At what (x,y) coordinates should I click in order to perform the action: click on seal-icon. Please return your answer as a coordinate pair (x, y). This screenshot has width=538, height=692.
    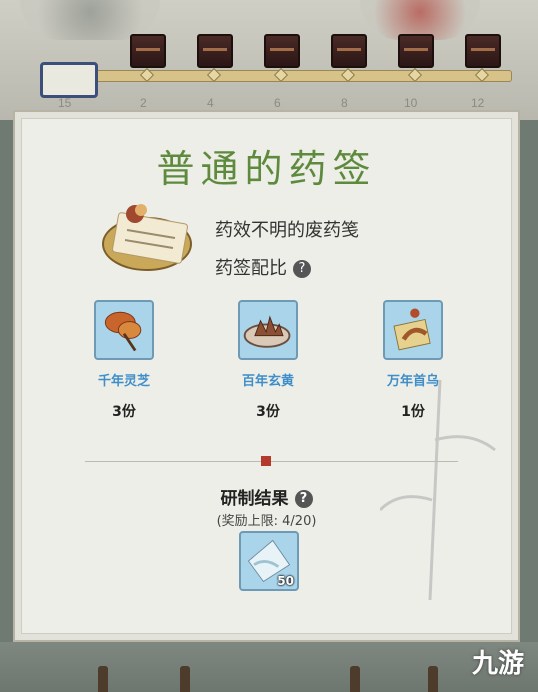
    Looking at the image, I should click on (266, 461).